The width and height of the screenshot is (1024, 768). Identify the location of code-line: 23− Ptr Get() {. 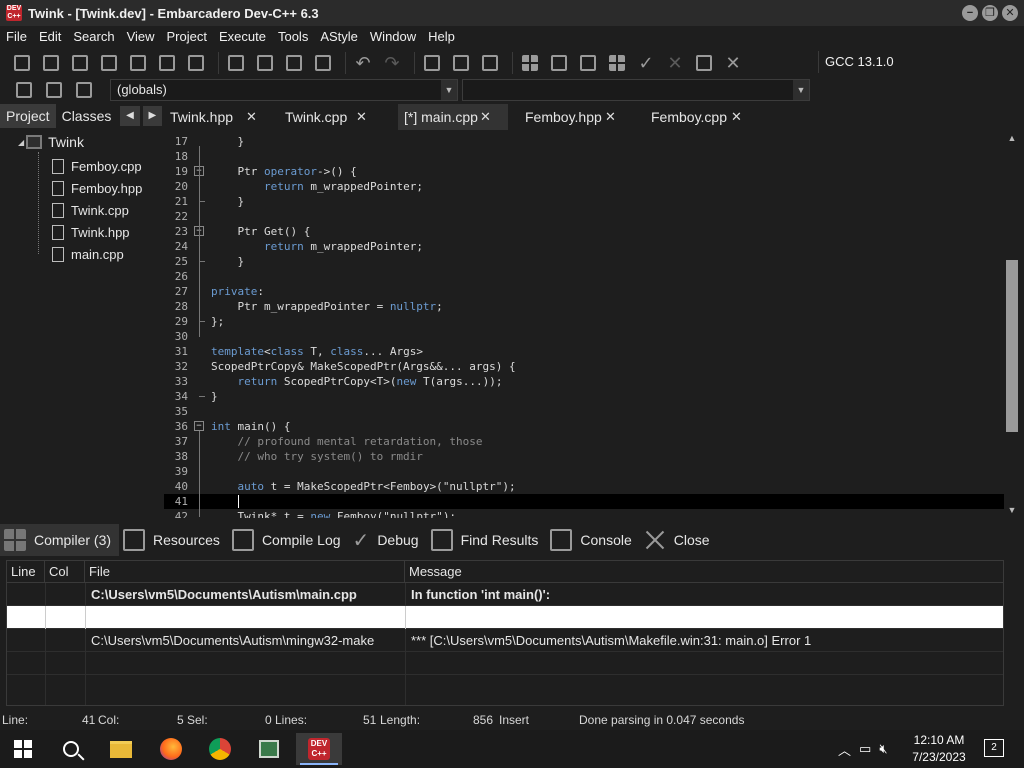
(584, 231).